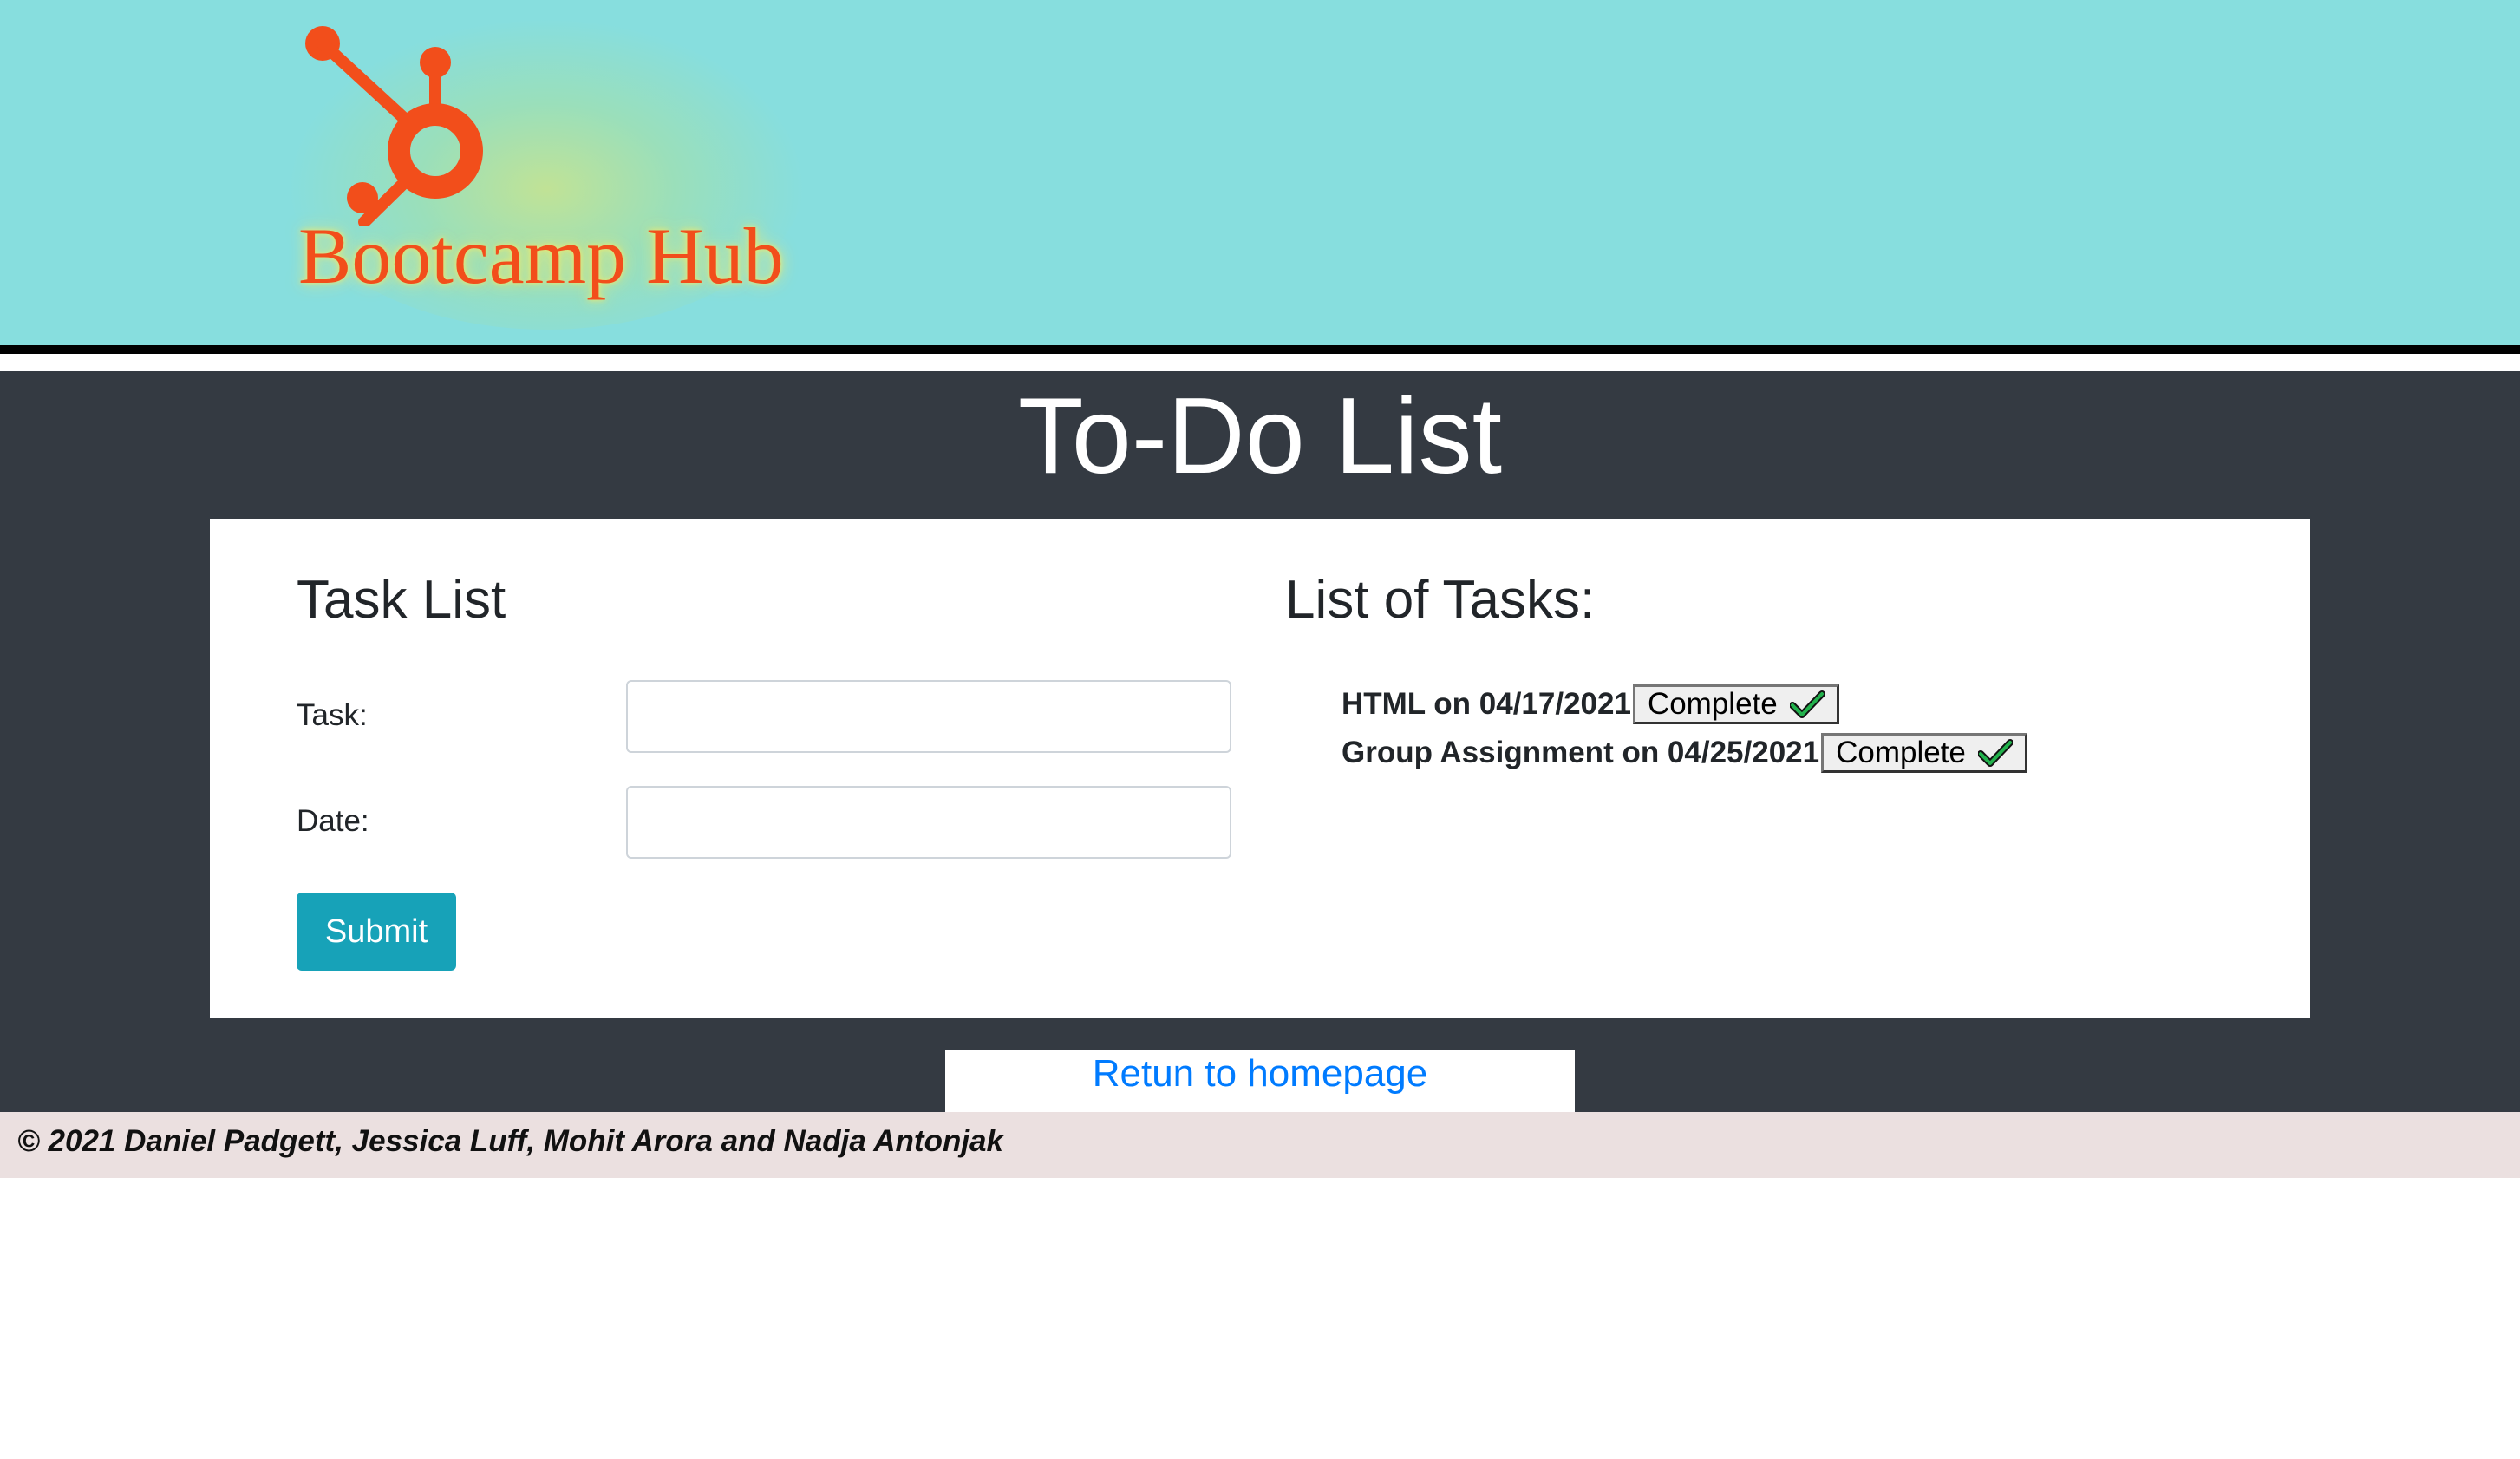 This screenshot has height=1459, width=2520. Describe the element at coordinates (376, 932) in the screenshot. I see `submit-button: Submit` at that location.